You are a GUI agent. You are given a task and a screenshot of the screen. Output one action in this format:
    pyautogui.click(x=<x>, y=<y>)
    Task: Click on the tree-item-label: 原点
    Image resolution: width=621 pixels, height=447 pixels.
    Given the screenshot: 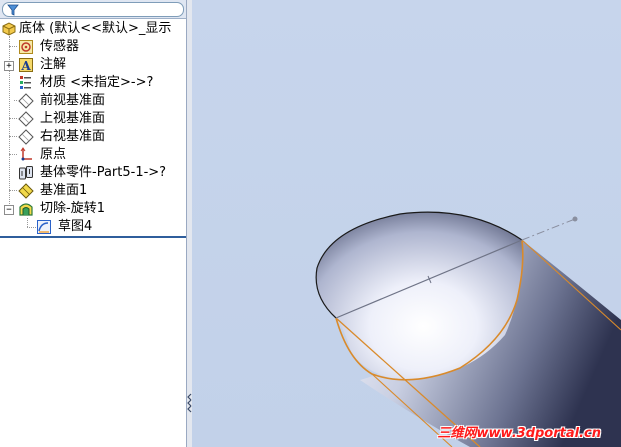 What is the action you would take?
    pyautogui.click(x=53, y=154)
    